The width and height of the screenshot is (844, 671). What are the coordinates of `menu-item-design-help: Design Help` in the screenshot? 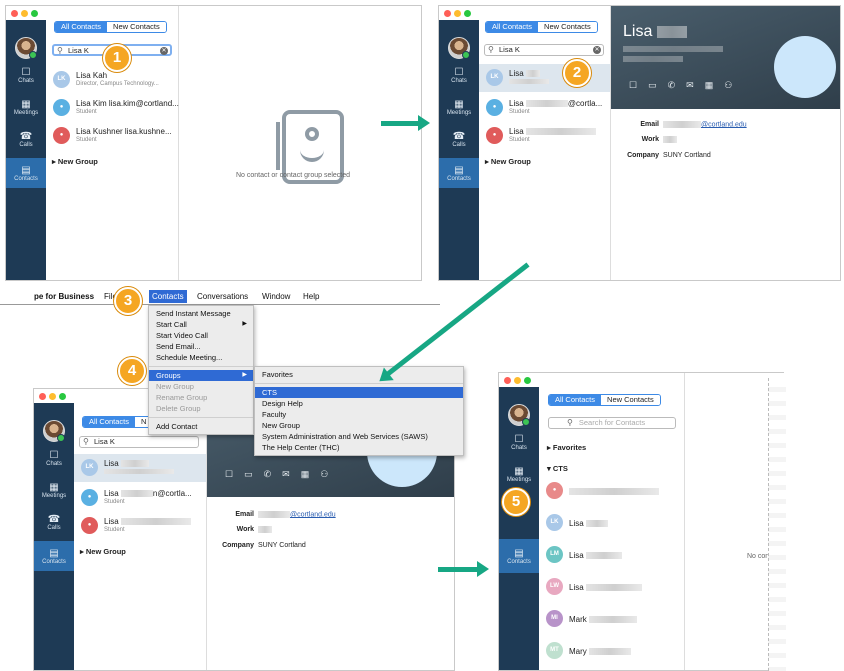 It's located at (359, 403).